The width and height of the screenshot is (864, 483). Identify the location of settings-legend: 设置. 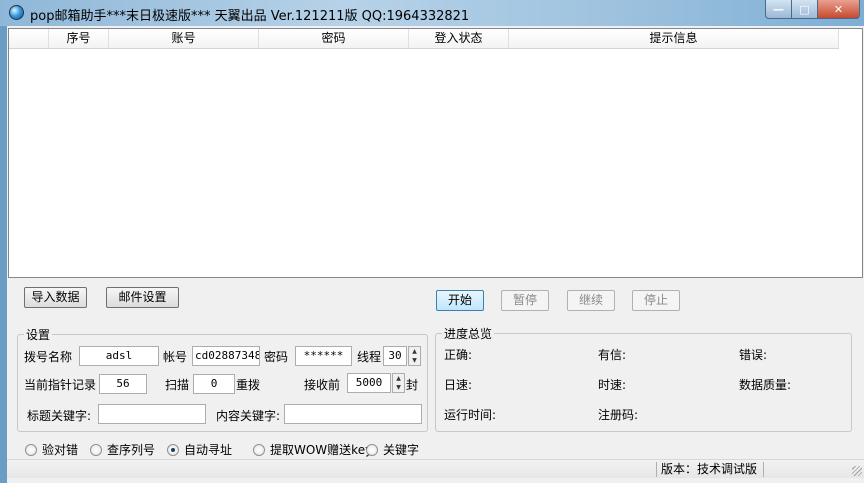
(38, 335).